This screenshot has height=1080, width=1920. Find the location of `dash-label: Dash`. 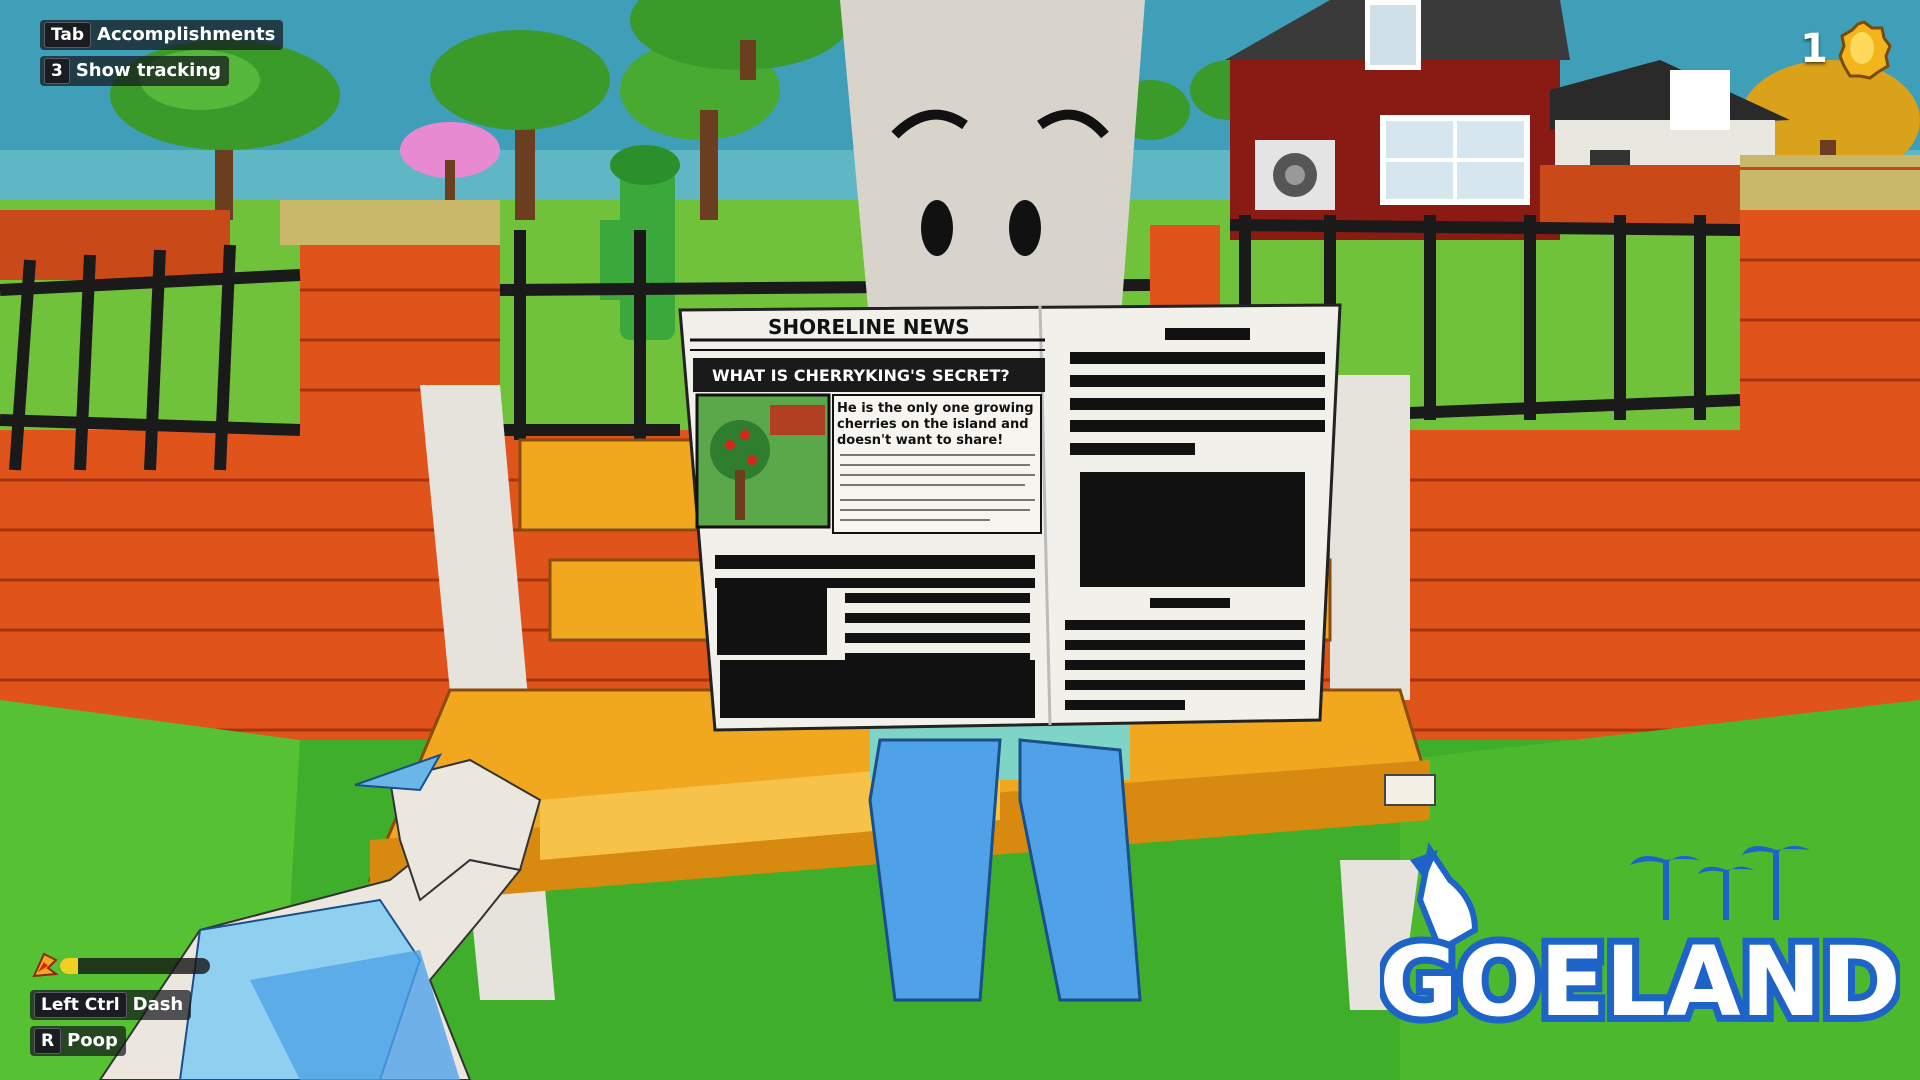

dash-label: Dash is located at coordinates (158, 1004).